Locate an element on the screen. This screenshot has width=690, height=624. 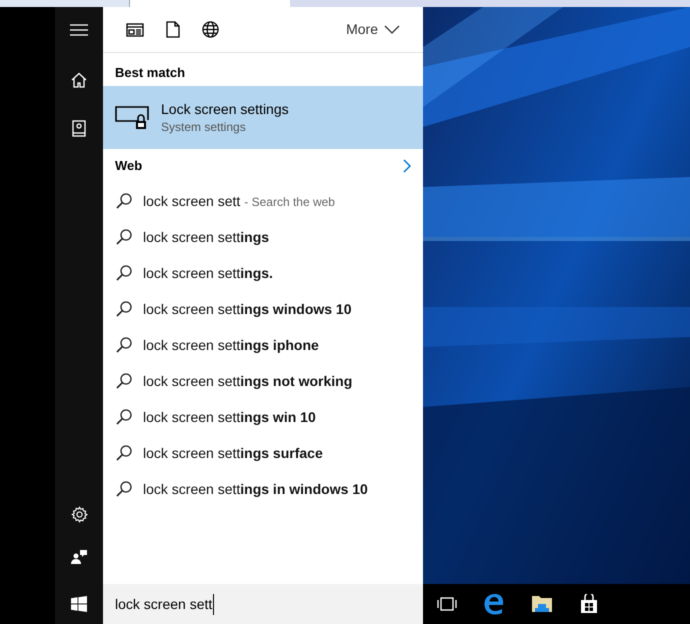
store-icon is located at coordinates (589, 604).